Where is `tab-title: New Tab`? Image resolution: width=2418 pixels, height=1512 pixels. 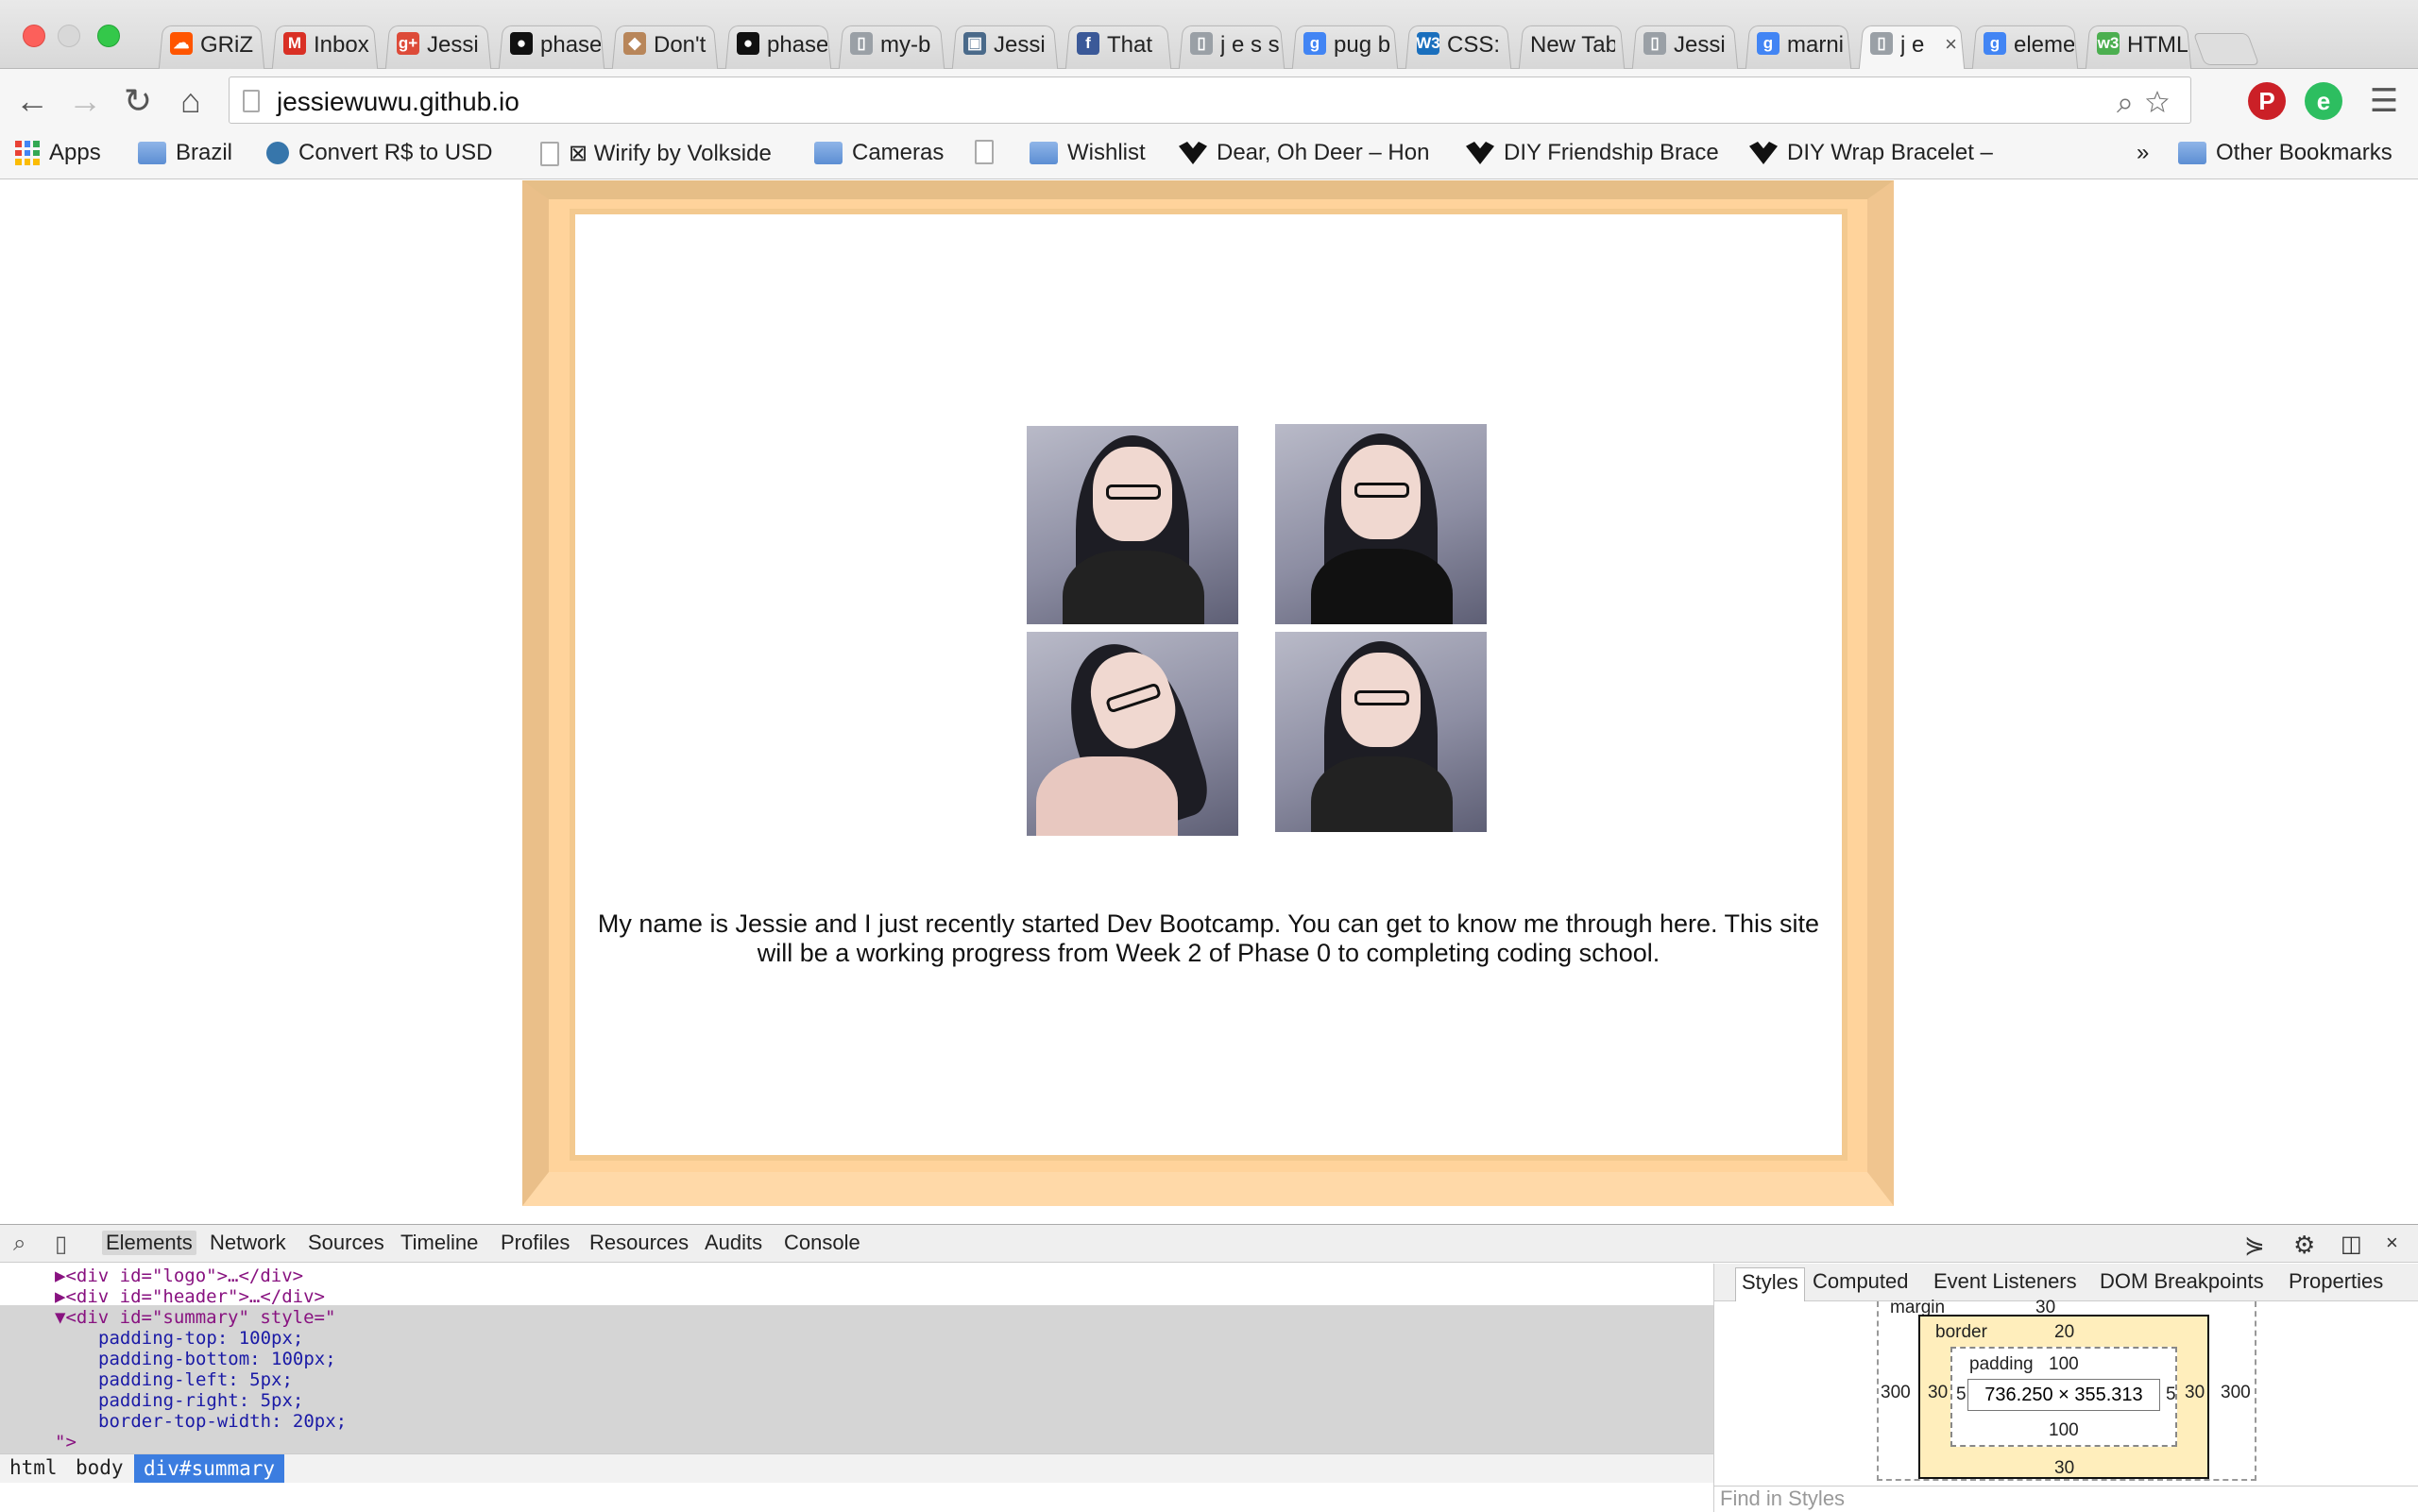 tab-title: New Tab is located at coordinates (1572, 45).